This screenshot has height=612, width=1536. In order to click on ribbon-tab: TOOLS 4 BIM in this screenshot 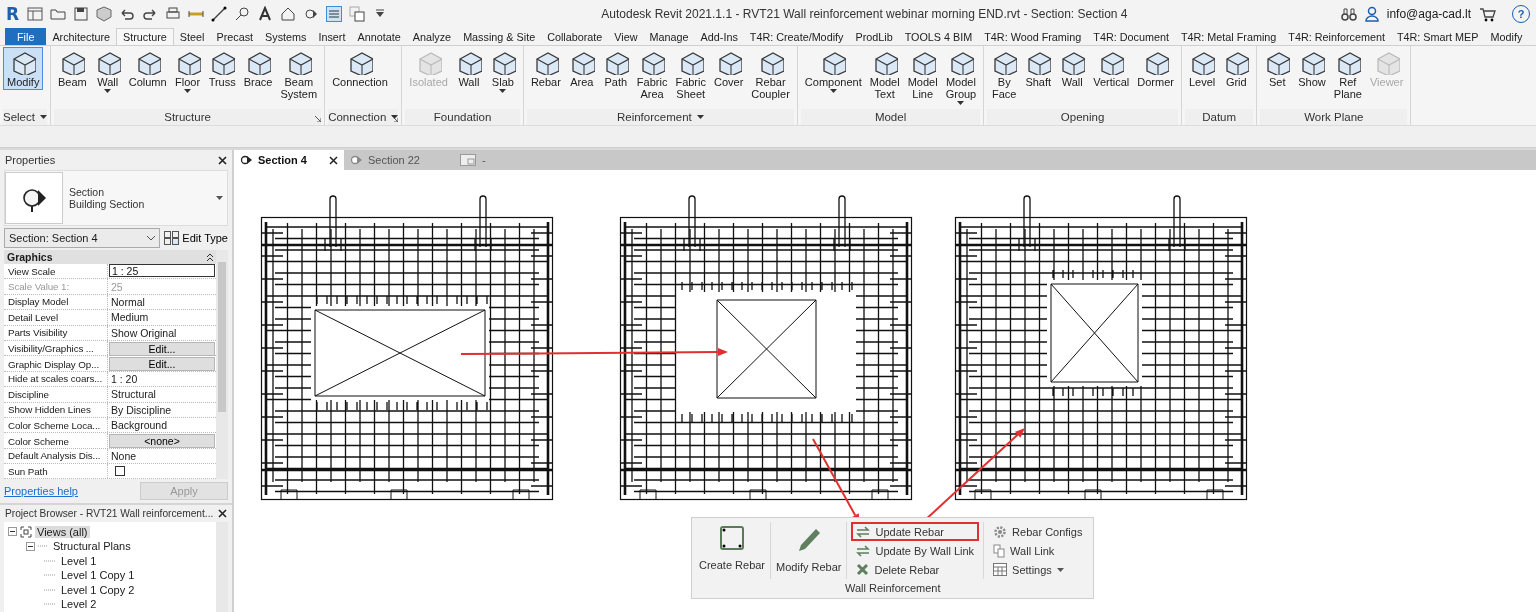, I will do `click(938, 36)`.